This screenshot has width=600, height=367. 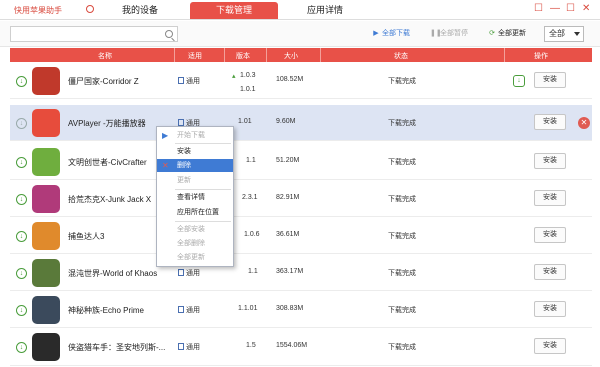 What do you see at coordinates (195, 243) in the screenshot?
I see `menu-item-delete-all: 全部删除` at bounding box center [195, 243].